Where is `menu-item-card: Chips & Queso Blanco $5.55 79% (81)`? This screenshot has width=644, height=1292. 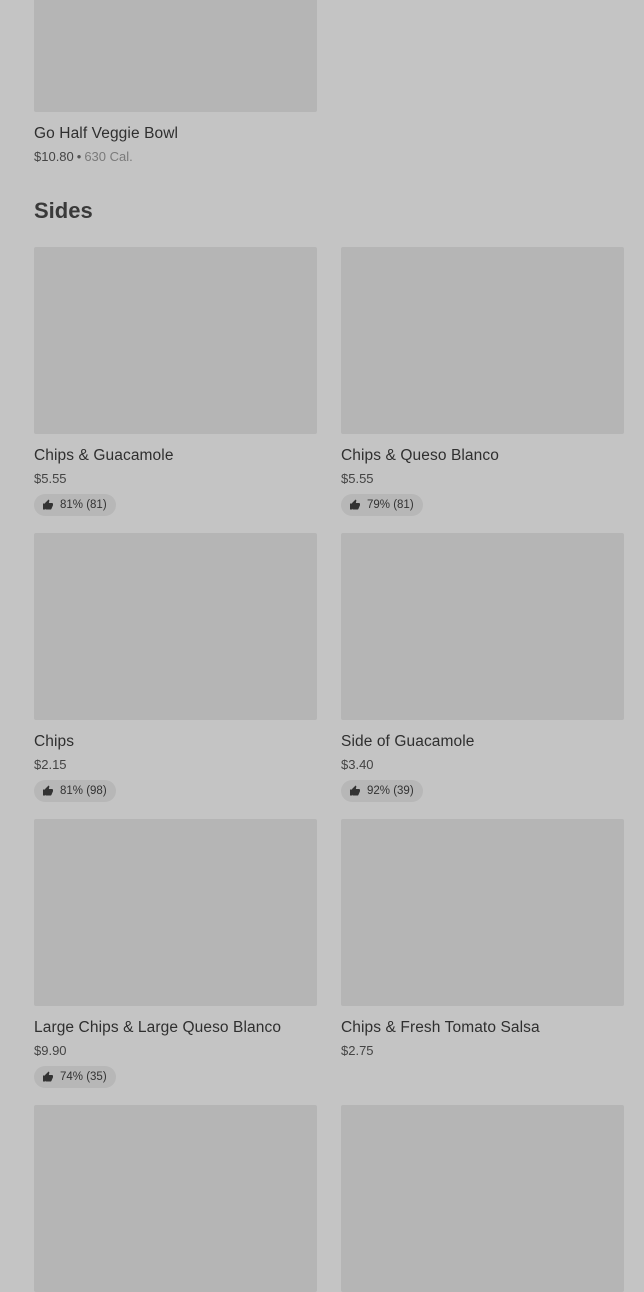
menu-item-card: Chips & Queso Blanco $5.55 79% (81) is located at coordinates (482, 382).